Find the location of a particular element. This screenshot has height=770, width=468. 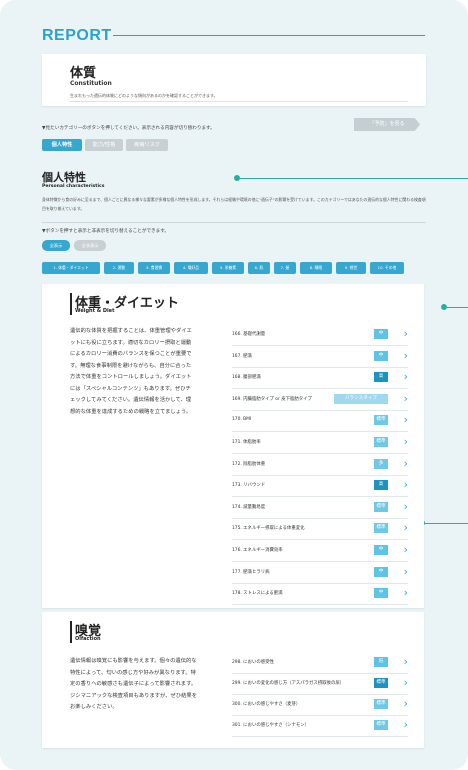

category-button-personal: 個人特性 is located at coordinates (62, 145).